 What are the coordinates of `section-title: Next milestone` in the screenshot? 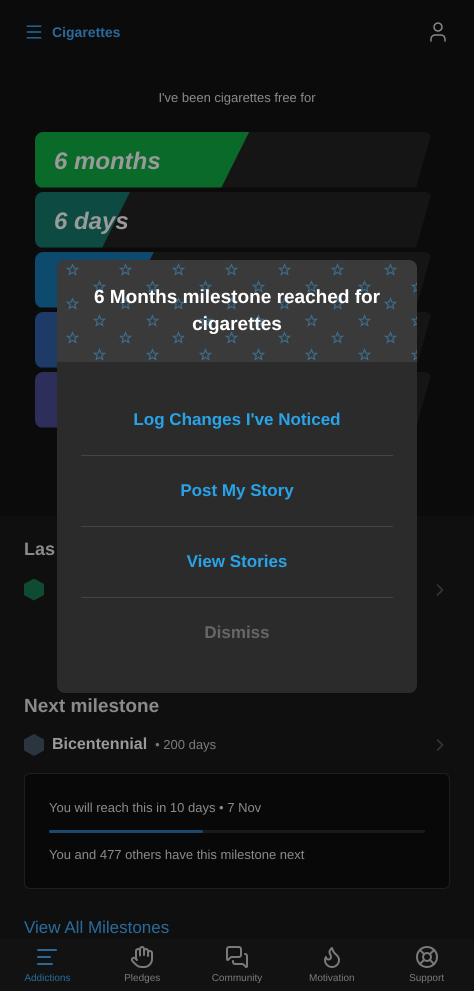 It's located at (92, 706).